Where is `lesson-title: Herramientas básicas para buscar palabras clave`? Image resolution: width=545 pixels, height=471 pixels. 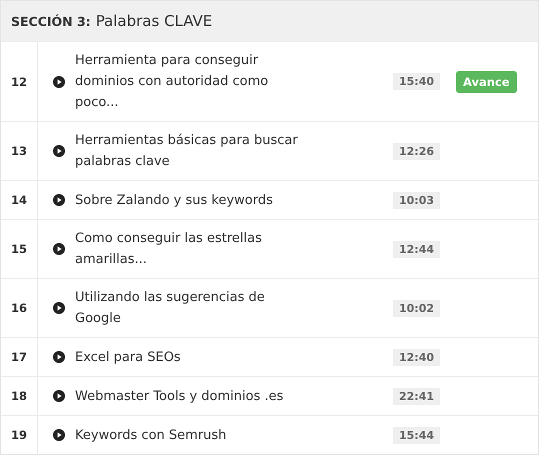 lesson-title: Herramientas básicas para buscar palabras clave is located at coordinates (188, 151).